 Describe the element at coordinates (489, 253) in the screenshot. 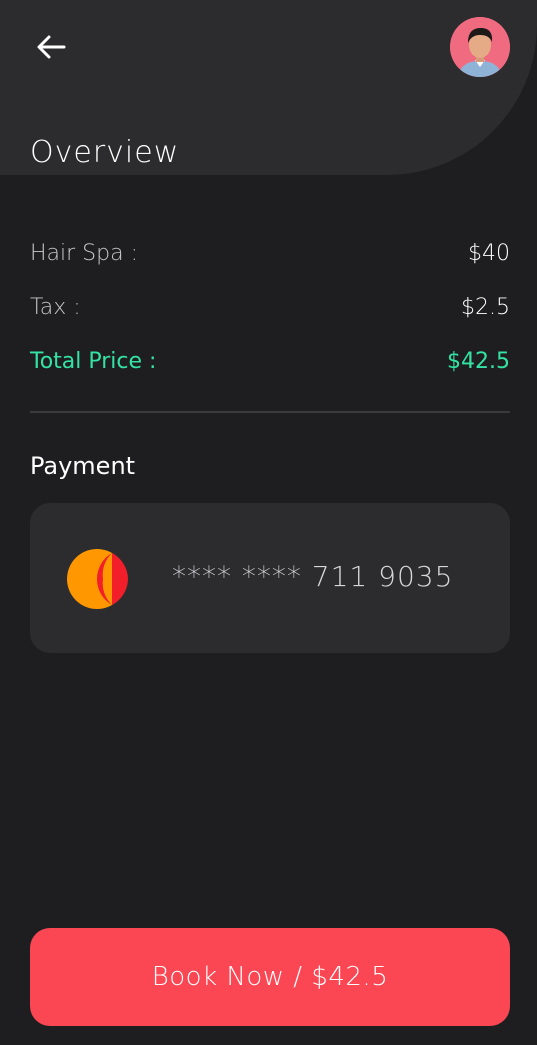

I see `summary-value: $40` at that location.